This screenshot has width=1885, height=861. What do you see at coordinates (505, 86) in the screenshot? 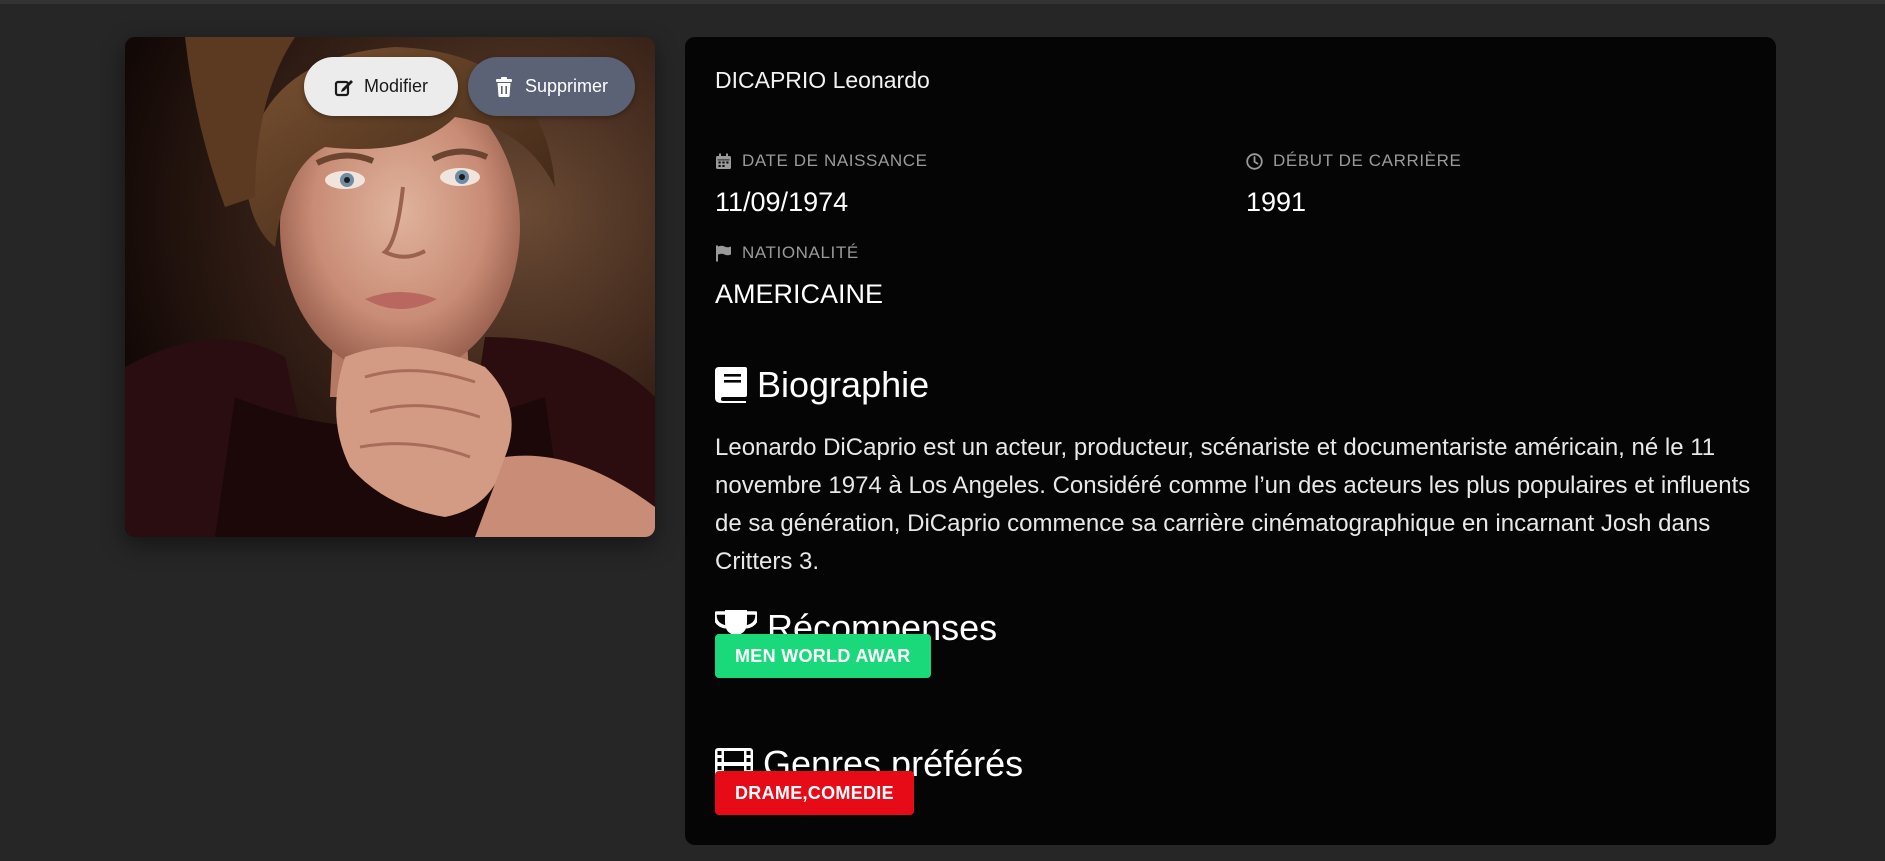
I see `trash-icon` at bounding box center [505, 86].